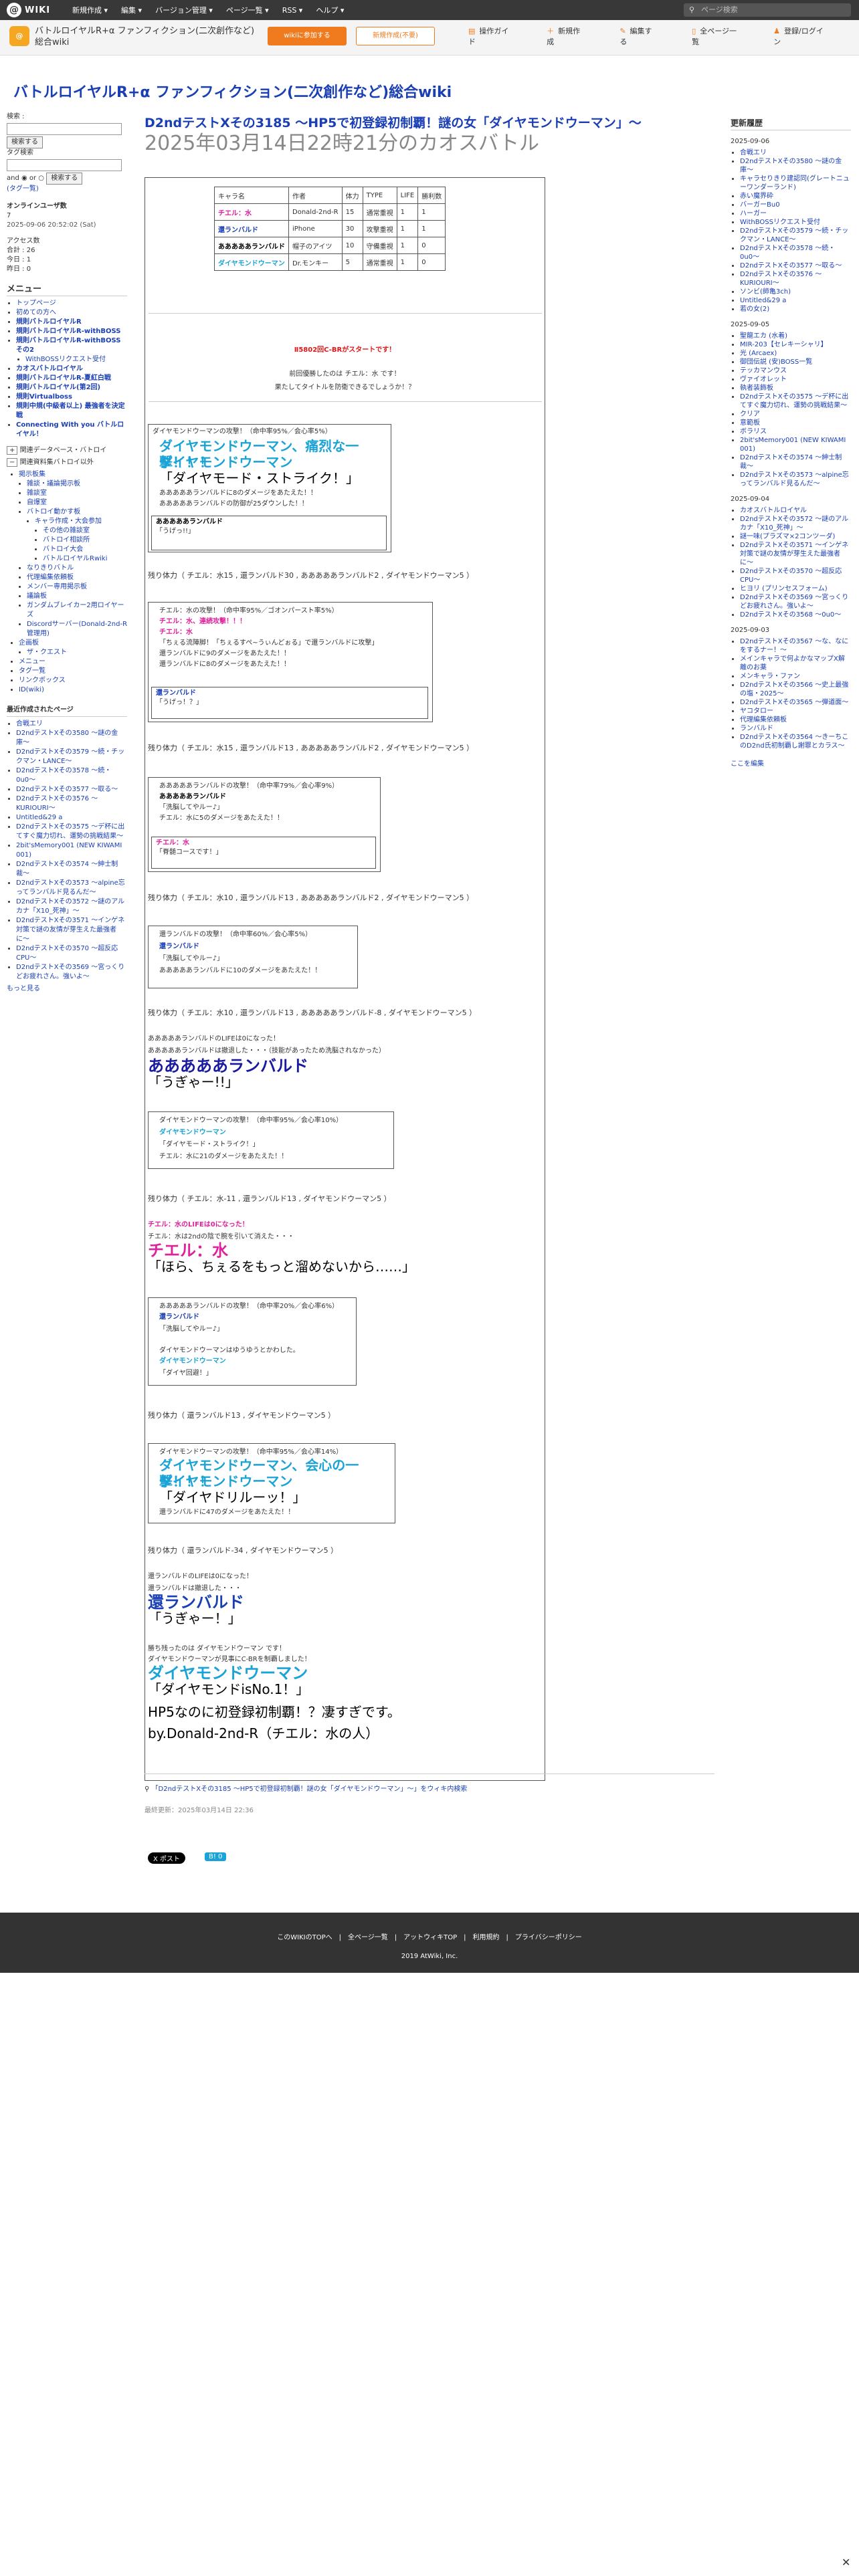 Image resolution: width=859 pixels, height=2576 pixels. I want to click on history-link: ソンビ(師亀3ch), so click(765, 292).